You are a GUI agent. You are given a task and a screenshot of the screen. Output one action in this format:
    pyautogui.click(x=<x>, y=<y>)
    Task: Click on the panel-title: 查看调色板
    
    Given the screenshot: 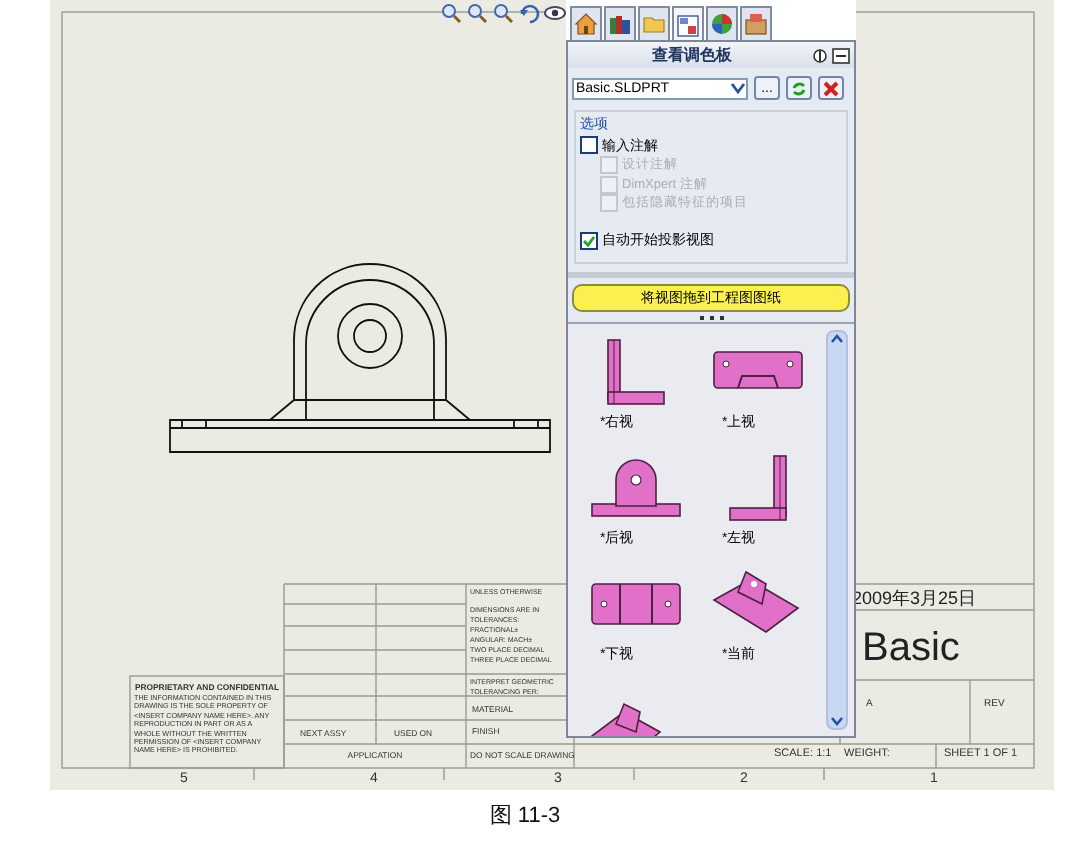 What is the action you would take?
    pyautogui.click(x=692, y=55)
    